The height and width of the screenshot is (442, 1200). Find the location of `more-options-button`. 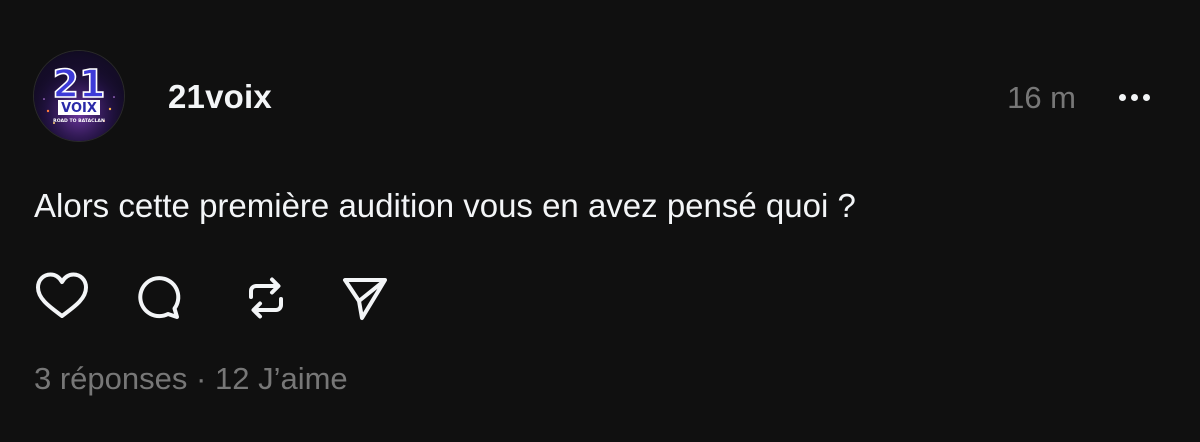

more-options-button is located at coordinates (1134, 97).